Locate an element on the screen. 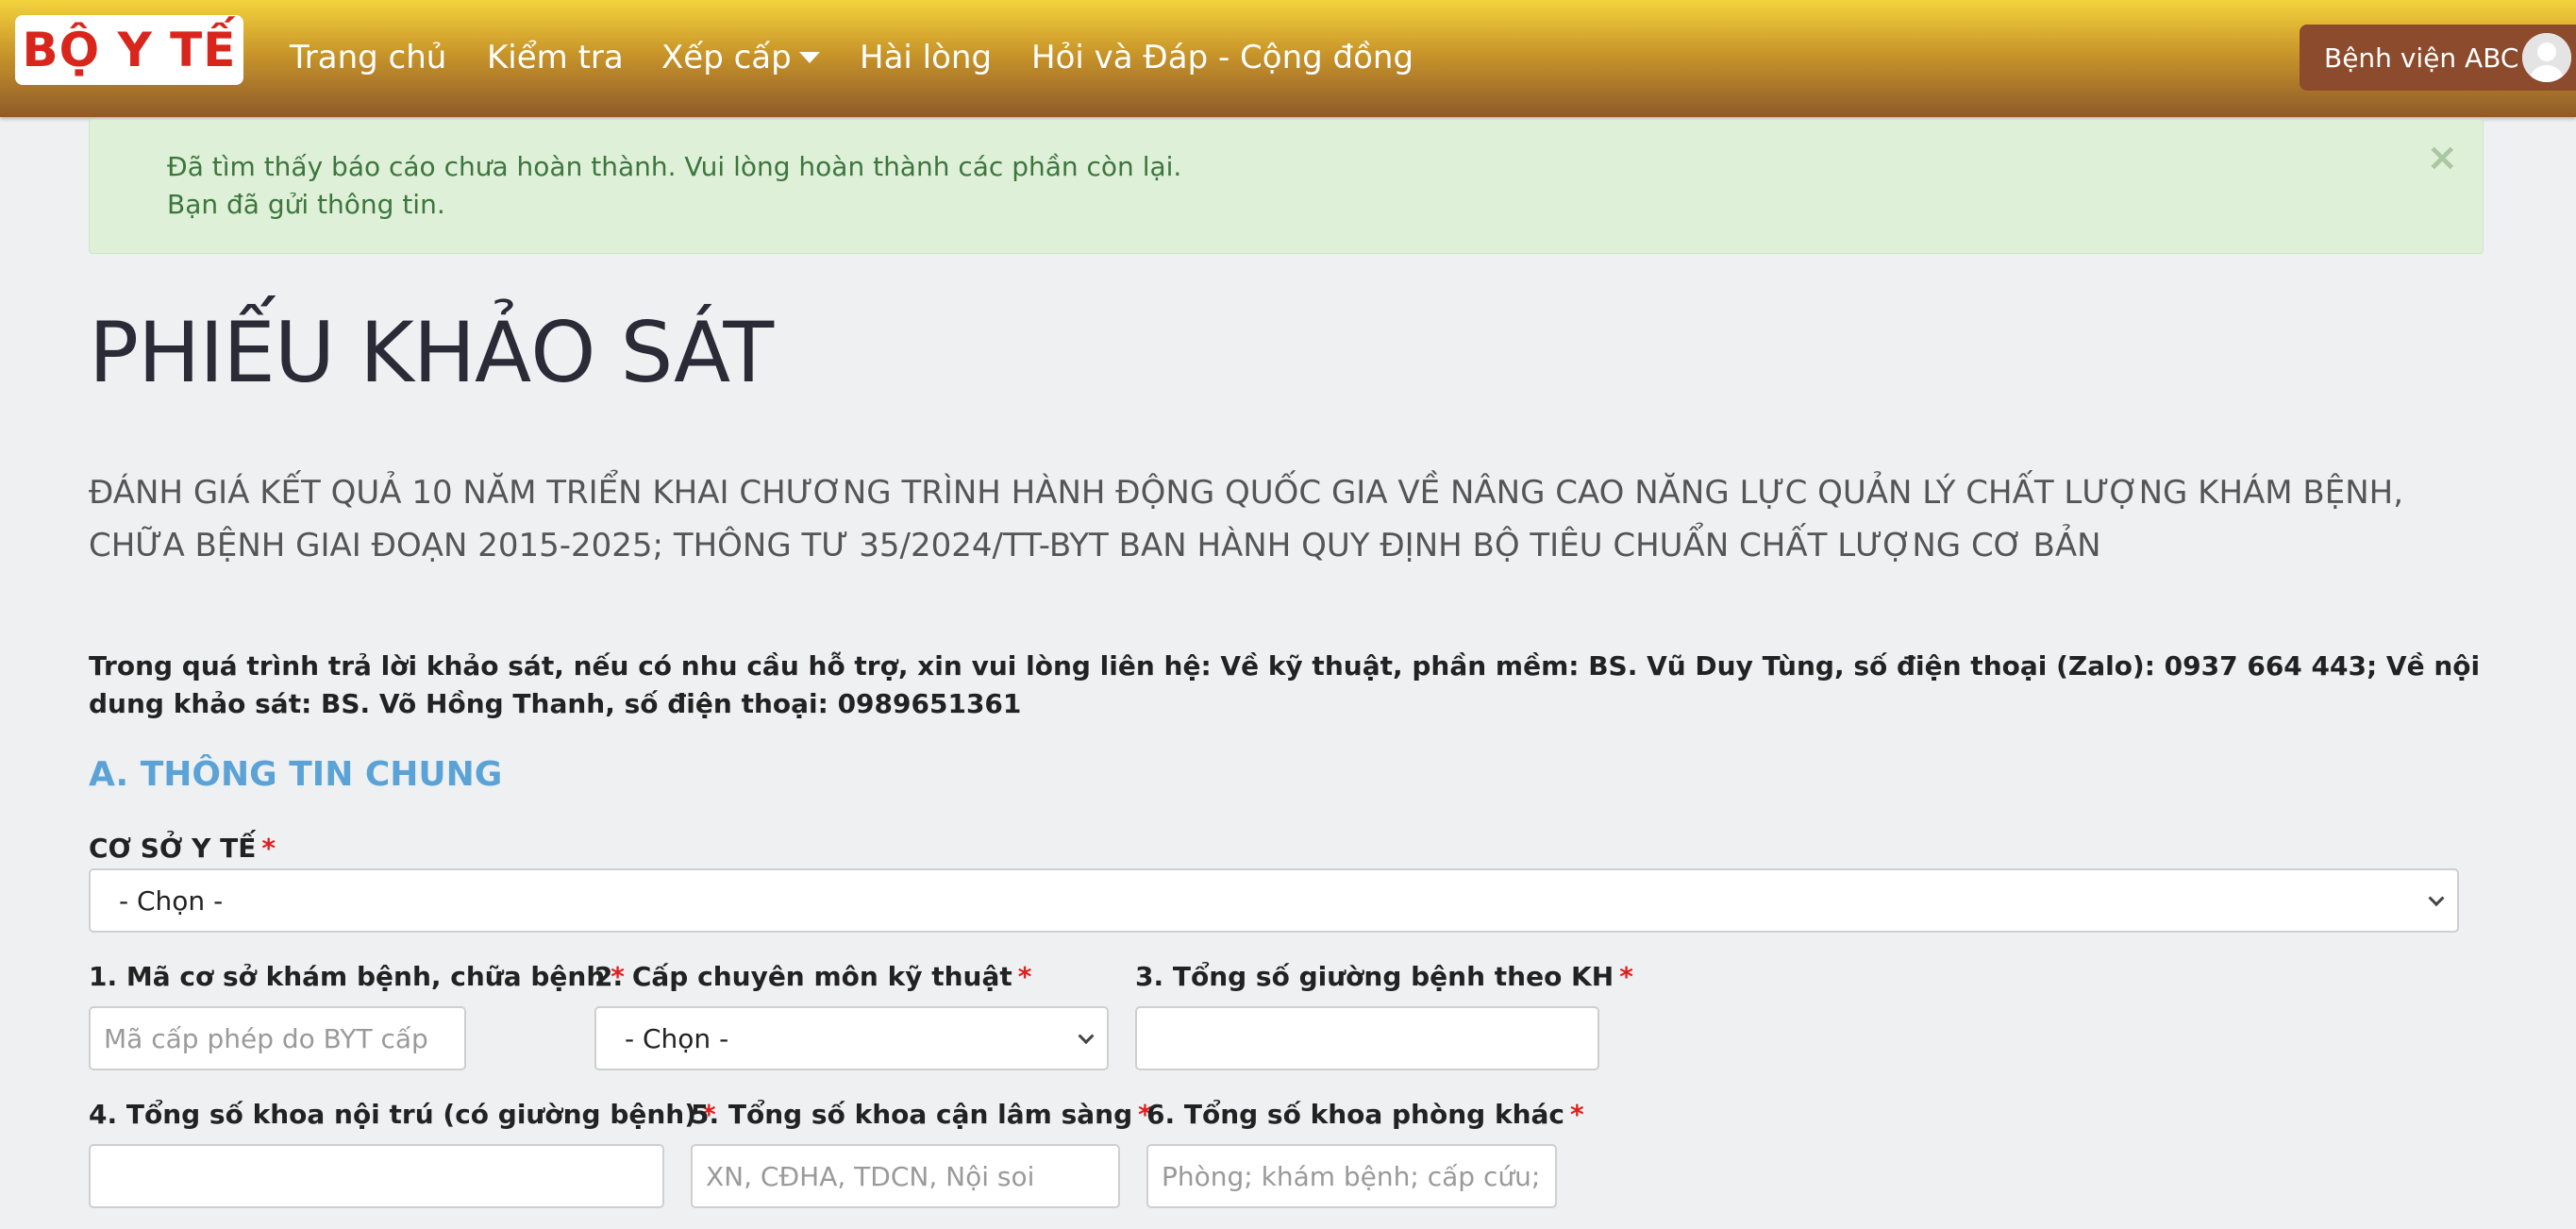 The image size is (2576, 1229). nav-item-home: Trang chủ is located at coordinates (368, 57).